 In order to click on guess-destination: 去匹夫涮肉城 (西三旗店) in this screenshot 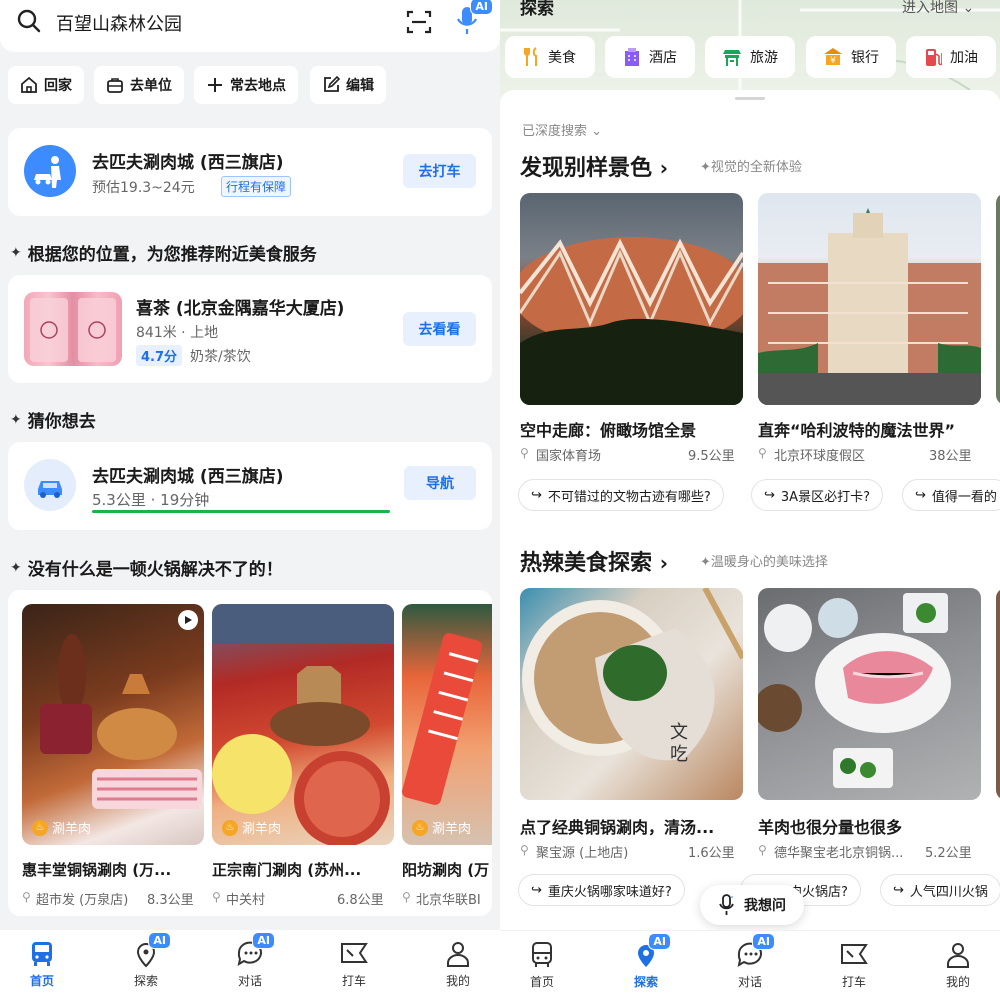, I will do `click(188, 477)`.